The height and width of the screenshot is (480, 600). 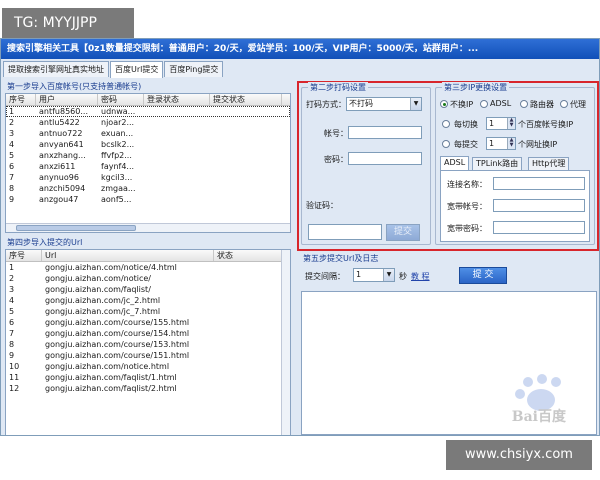 What do you see at coordinates (420, 276) in the screenshot?
I see `tutorial-link: 教 程` at bounding box center [420, 276].